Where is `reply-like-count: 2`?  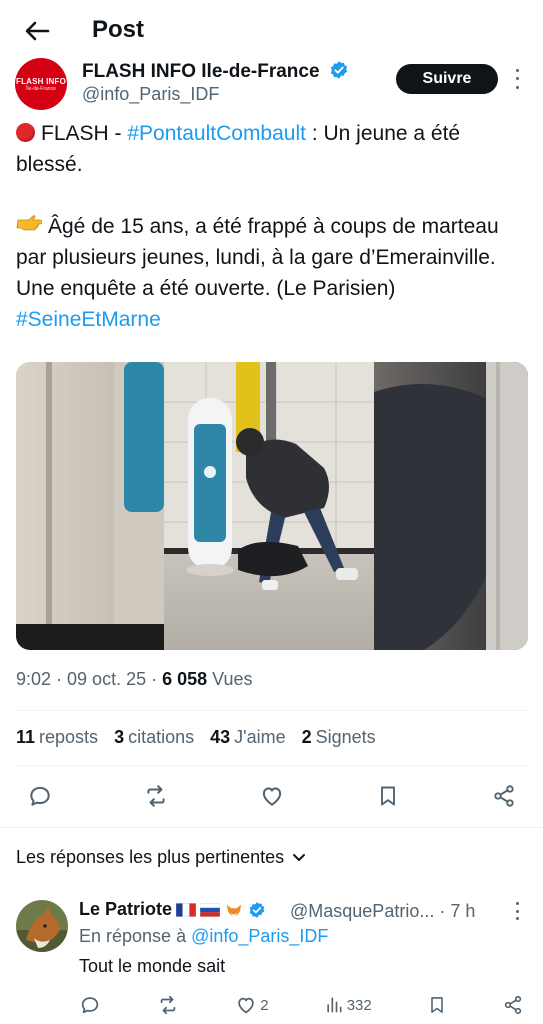 reply-like-count: 2 is located at coordinates (264, 1005).